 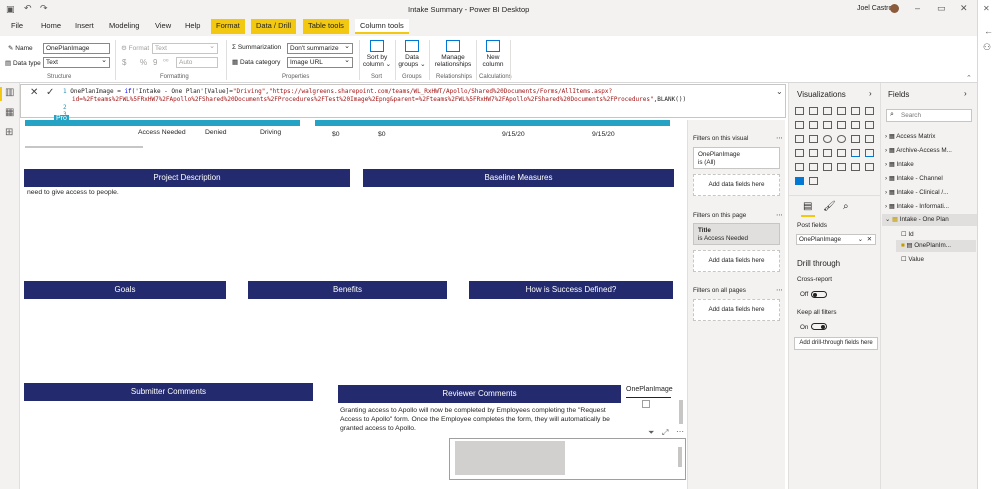 I want to click on minimize-icon: –, so click(x=917, y=8).